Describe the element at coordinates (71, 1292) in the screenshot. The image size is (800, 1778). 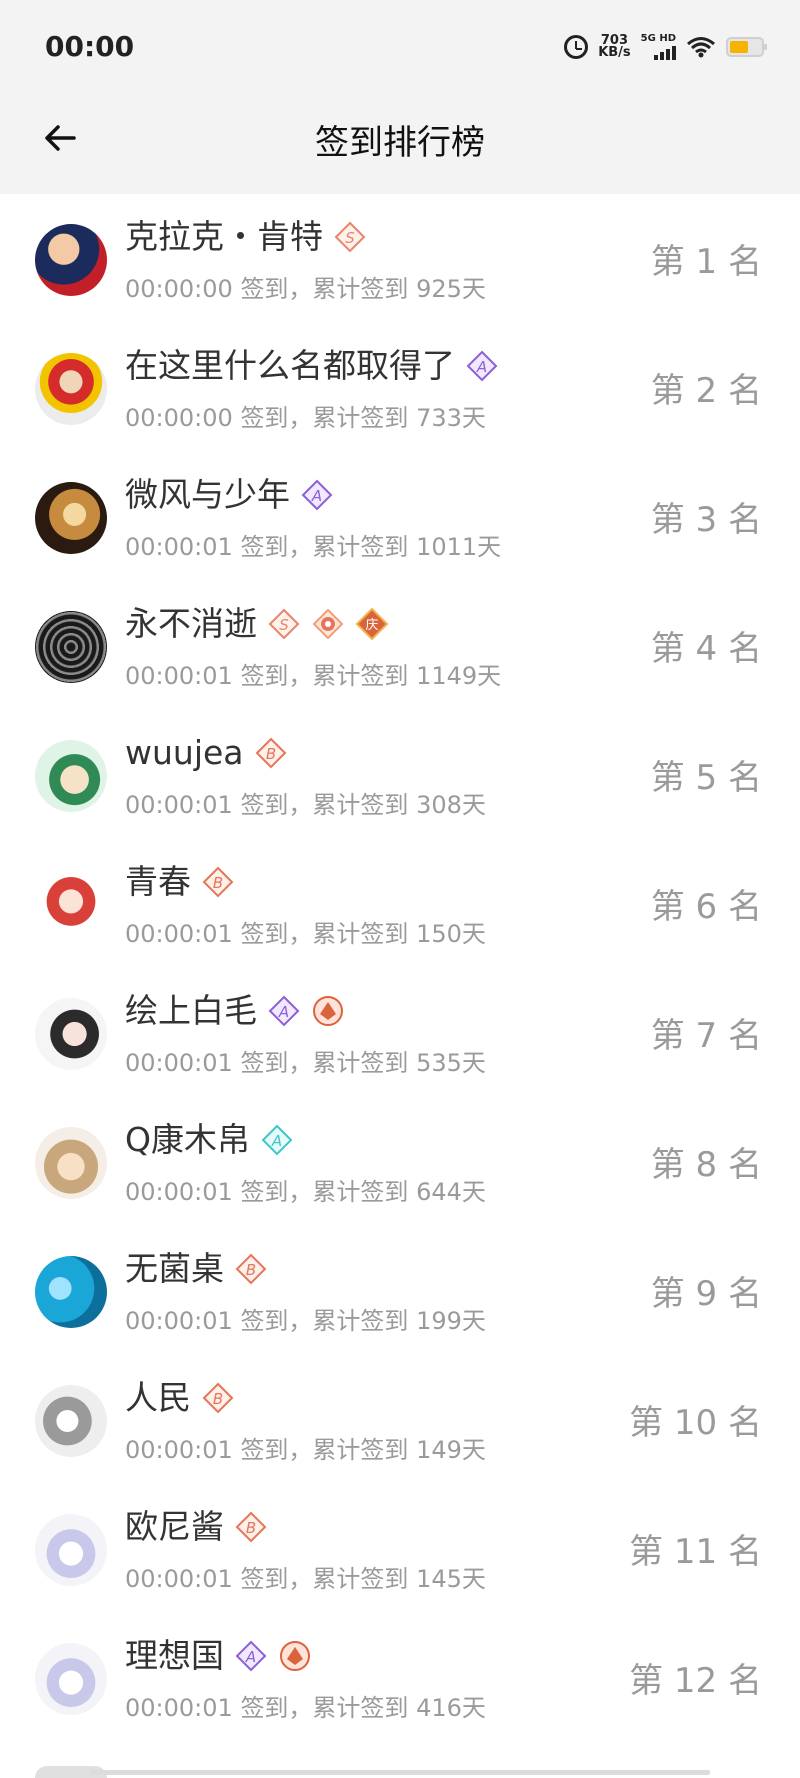
I see `water-avatar-icon` at that location.